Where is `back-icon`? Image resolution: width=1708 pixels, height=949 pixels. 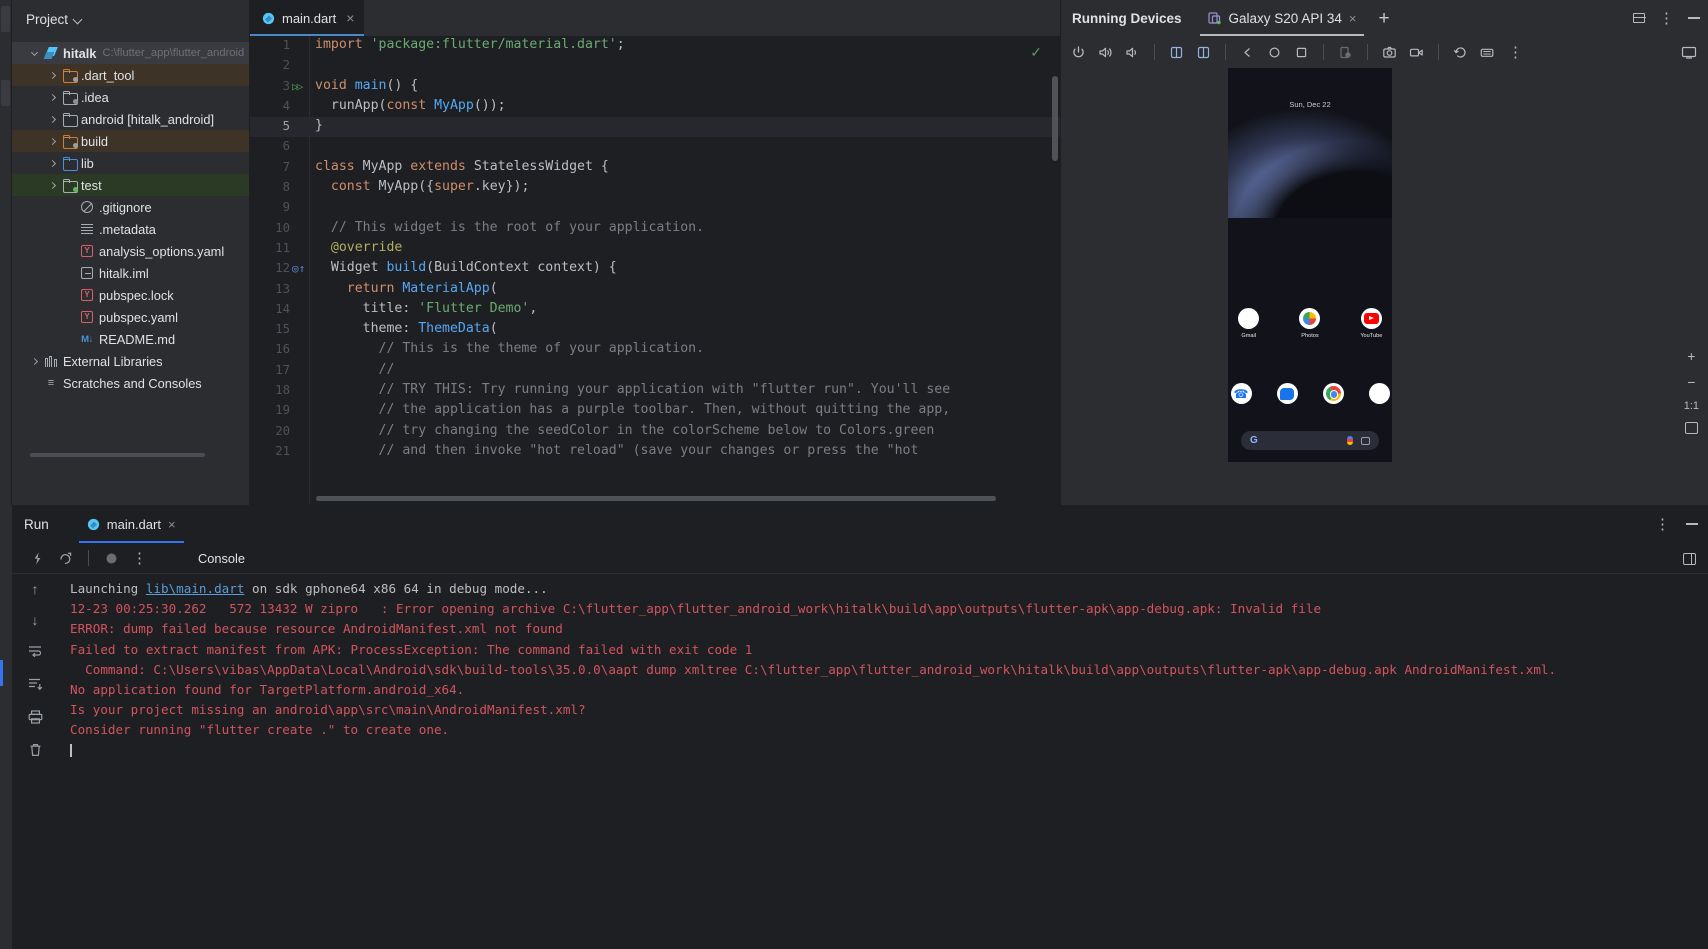 back-icon is located at coordinates (1247, 52).